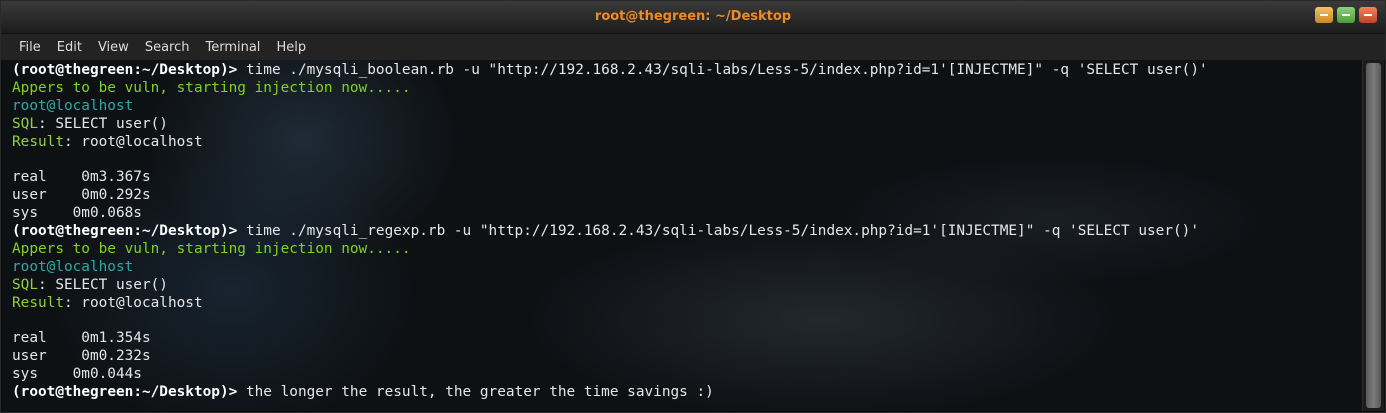  What do you see at coordinates (687, 375) in the screenshot?
I see `terminal-line: sys 0m0.044s` at bounding box center [687, 375].